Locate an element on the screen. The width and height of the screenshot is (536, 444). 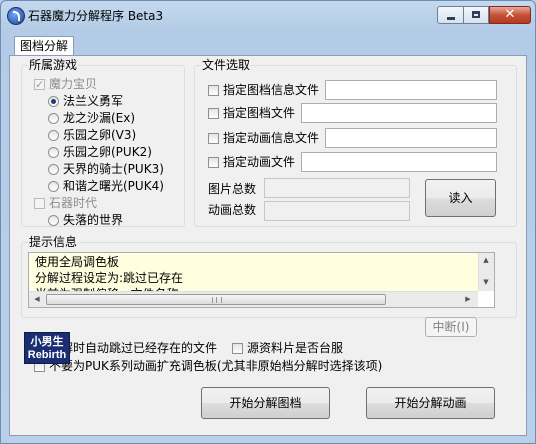
maximize-icon is located at coordinates (476, 14).